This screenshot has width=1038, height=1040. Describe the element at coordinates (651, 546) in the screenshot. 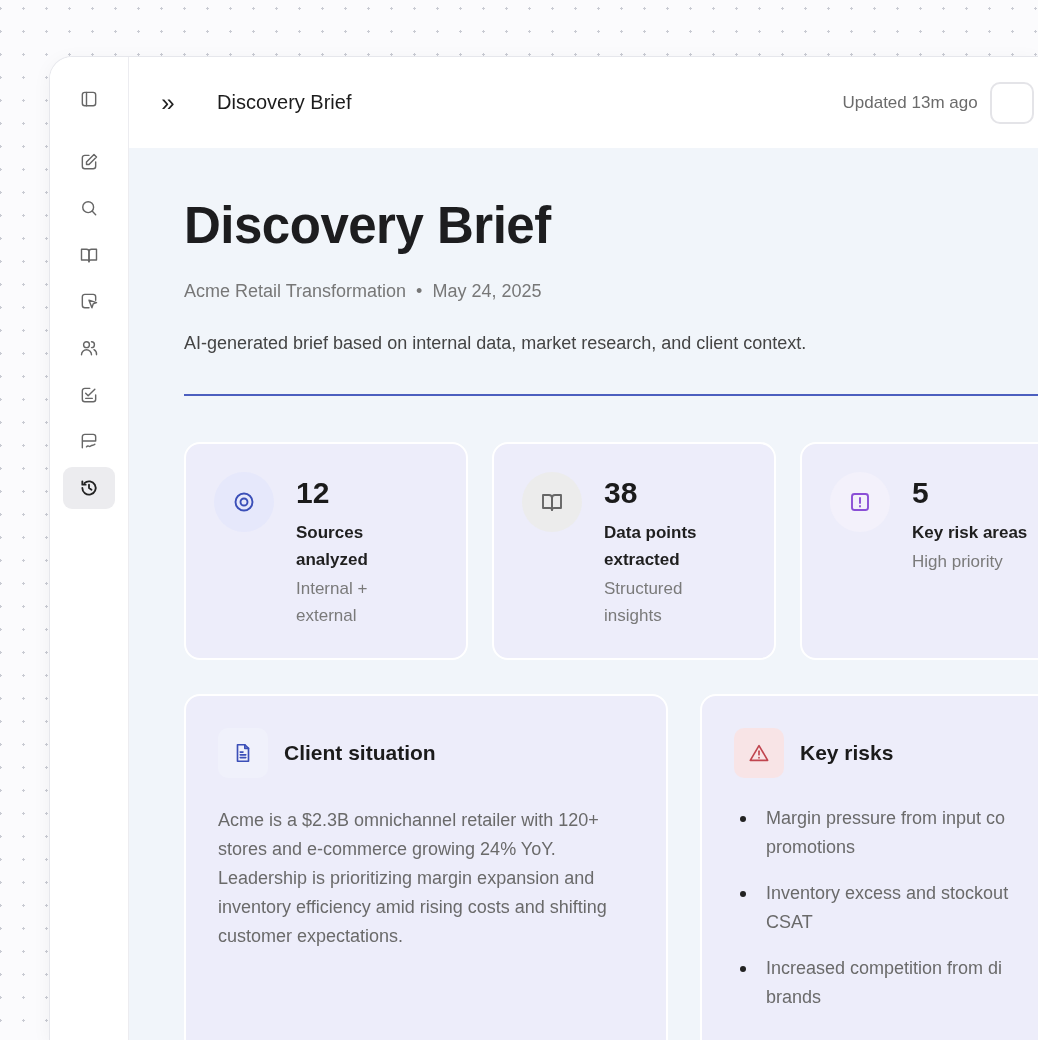

I see `stat-label: Data points extracted` at that location.